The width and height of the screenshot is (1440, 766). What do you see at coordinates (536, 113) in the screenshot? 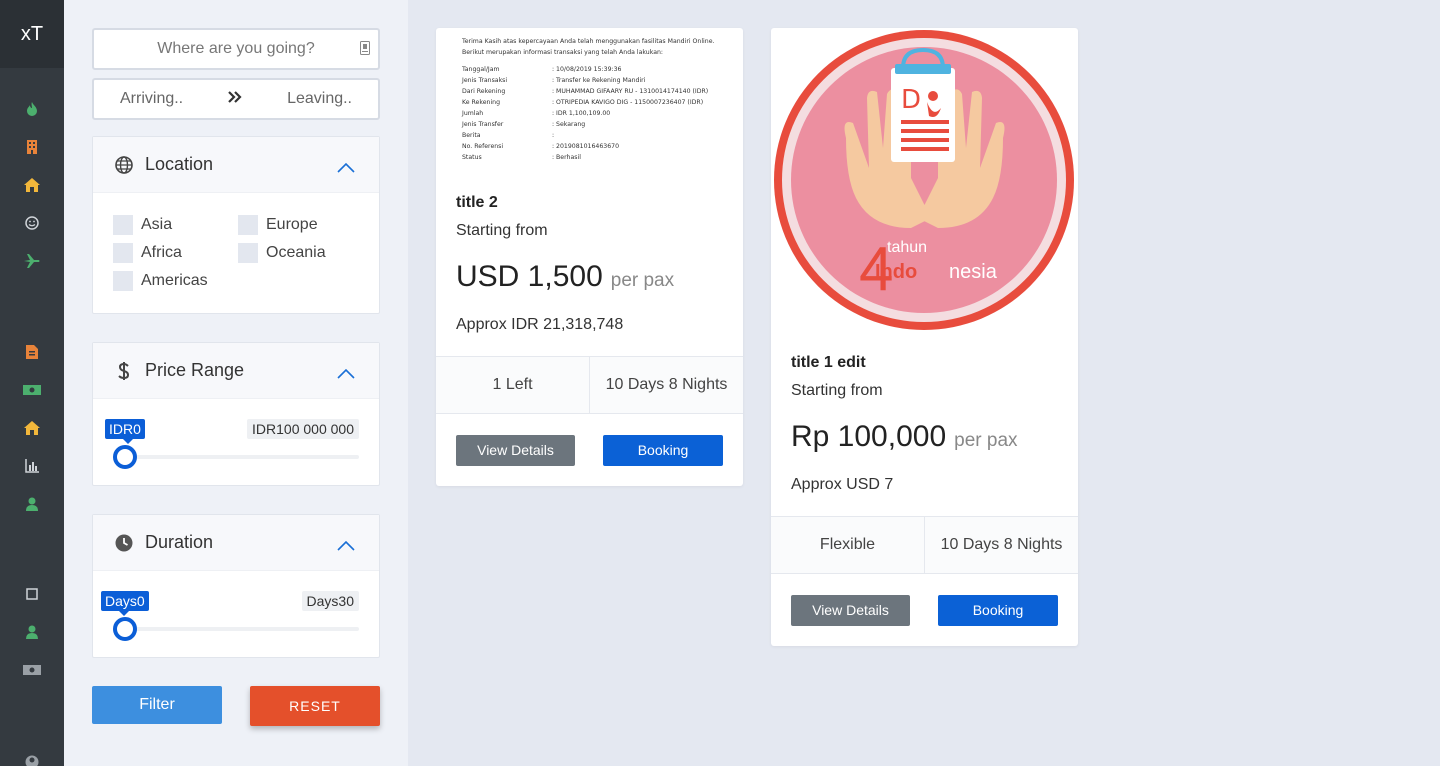
I see `receipt-row: Jumlah: IDR 1,100,109.00` at bounding box center [536, 113].